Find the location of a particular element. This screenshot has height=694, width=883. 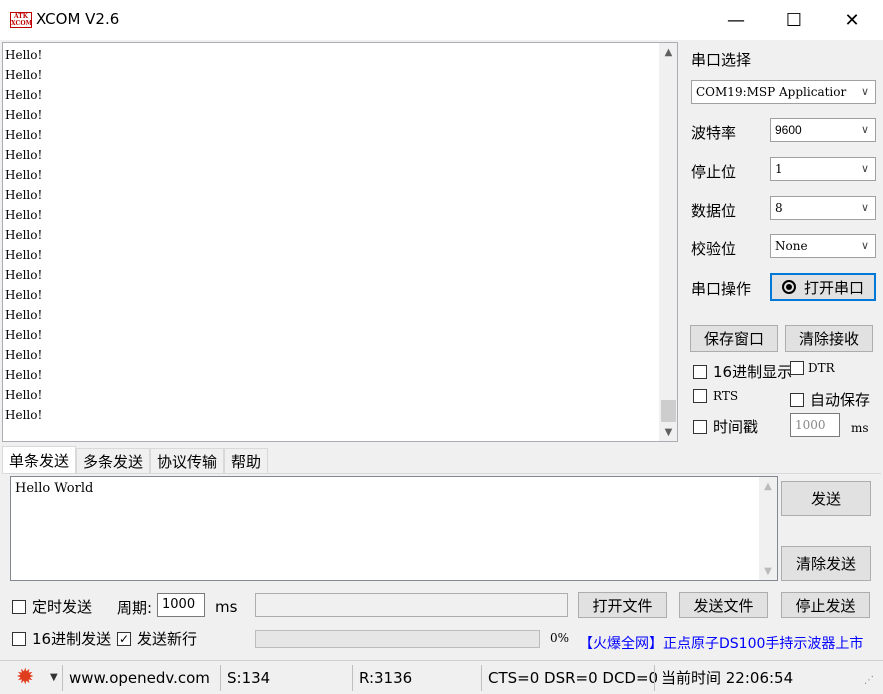

data-bits-value: 8 is located at coordinates (779, 208).